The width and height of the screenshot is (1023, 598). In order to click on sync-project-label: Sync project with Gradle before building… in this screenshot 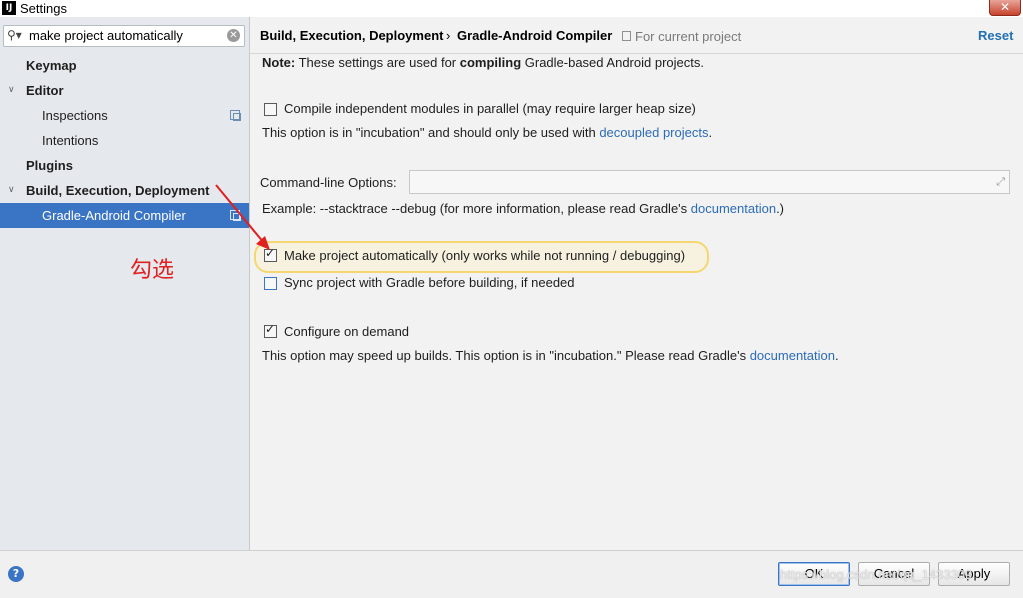, I will do `click(429, 282)`.